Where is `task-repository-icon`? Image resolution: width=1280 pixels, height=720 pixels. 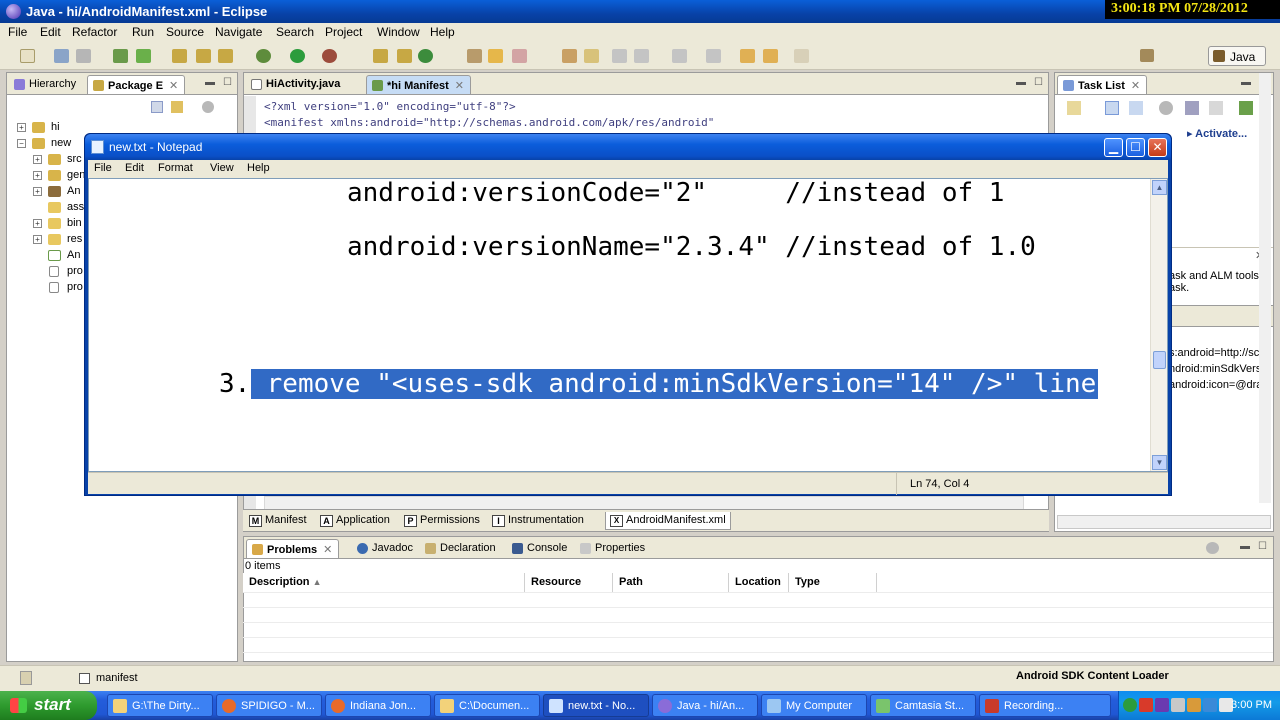 task-repository-icon is located at coordinates (1246, 108).